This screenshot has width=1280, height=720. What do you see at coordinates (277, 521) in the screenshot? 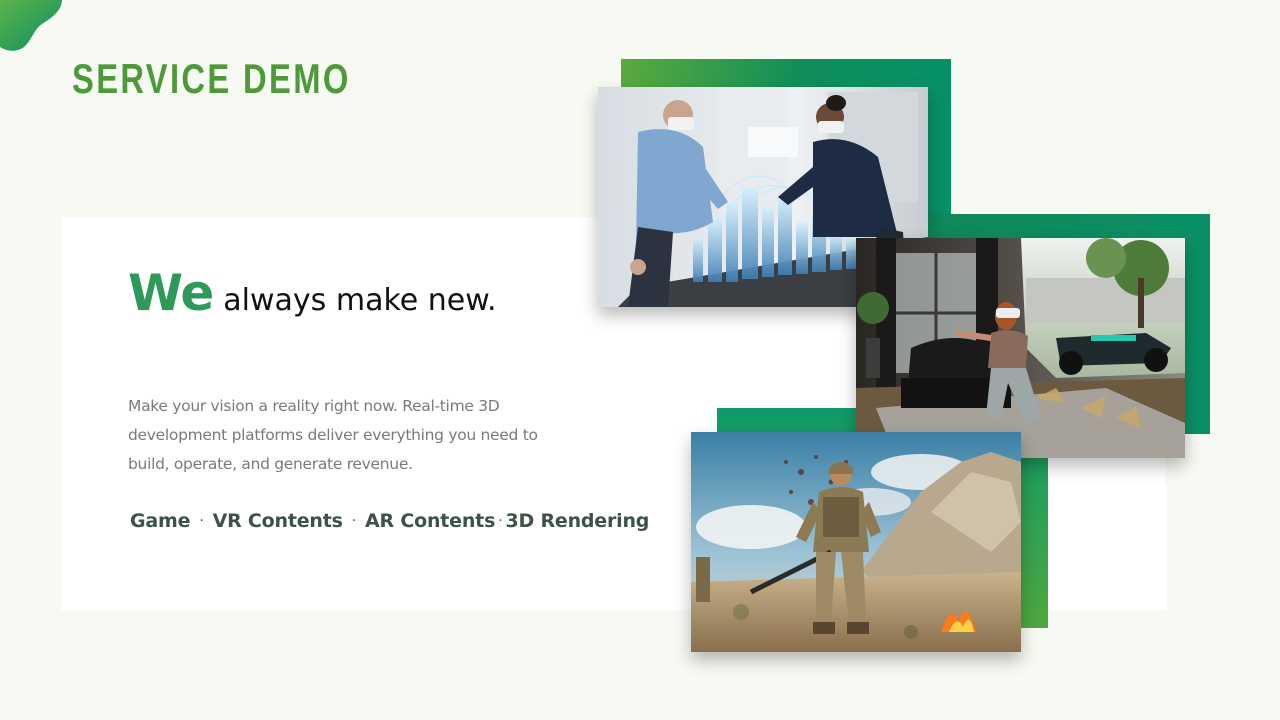
I see `service-item: VR Contents` at bounding box center [277, 521].